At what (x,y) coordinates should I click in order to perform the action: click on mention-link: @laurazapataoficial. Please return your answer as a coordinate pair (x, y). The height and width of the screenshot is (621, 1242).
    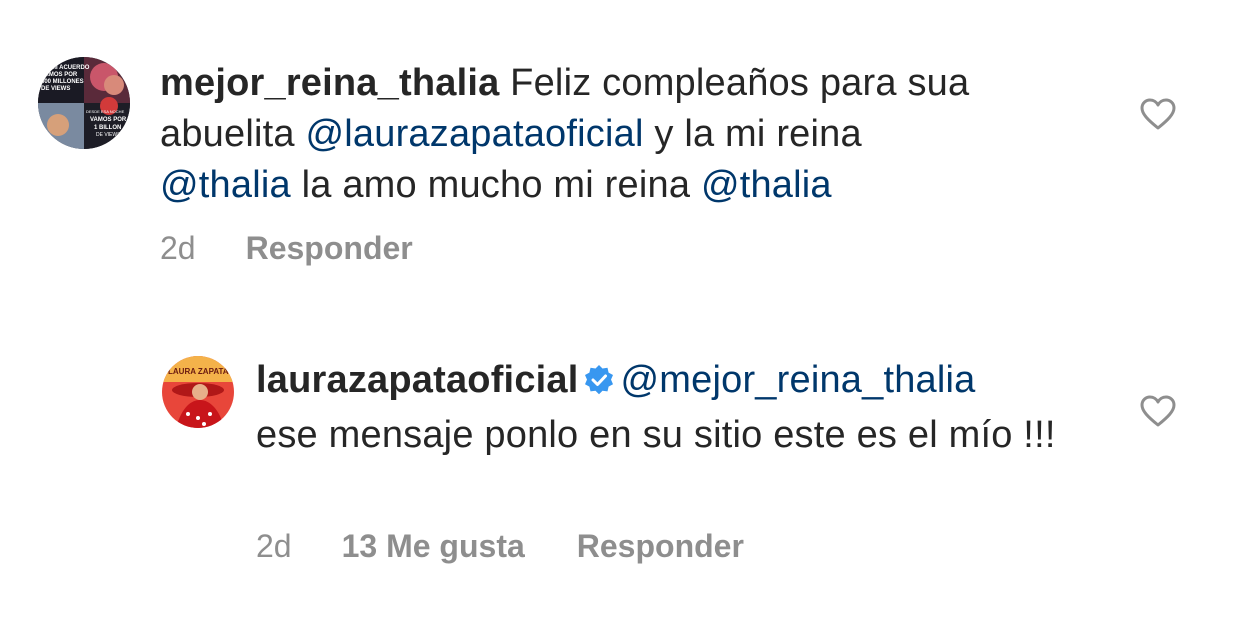
    Looking at the image, I should click on (474, 134).